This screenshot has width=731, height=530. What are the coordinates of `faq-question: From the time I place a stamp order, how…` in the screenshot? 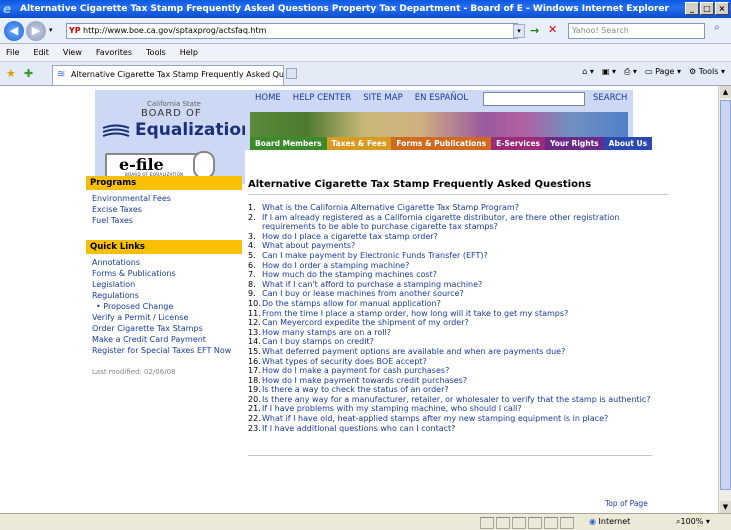 It's located at (415, 313).